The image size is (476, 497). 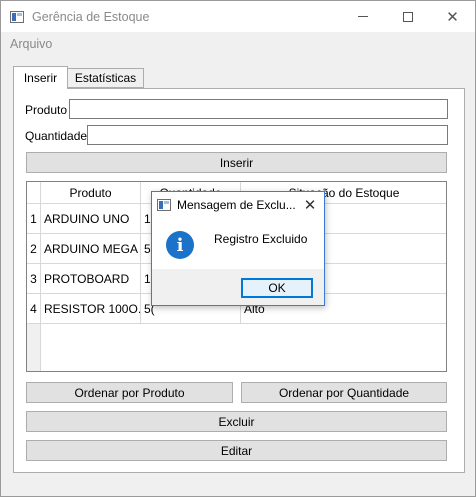 I want to click on delete-button: Excluir, so click(x=236, y=421).